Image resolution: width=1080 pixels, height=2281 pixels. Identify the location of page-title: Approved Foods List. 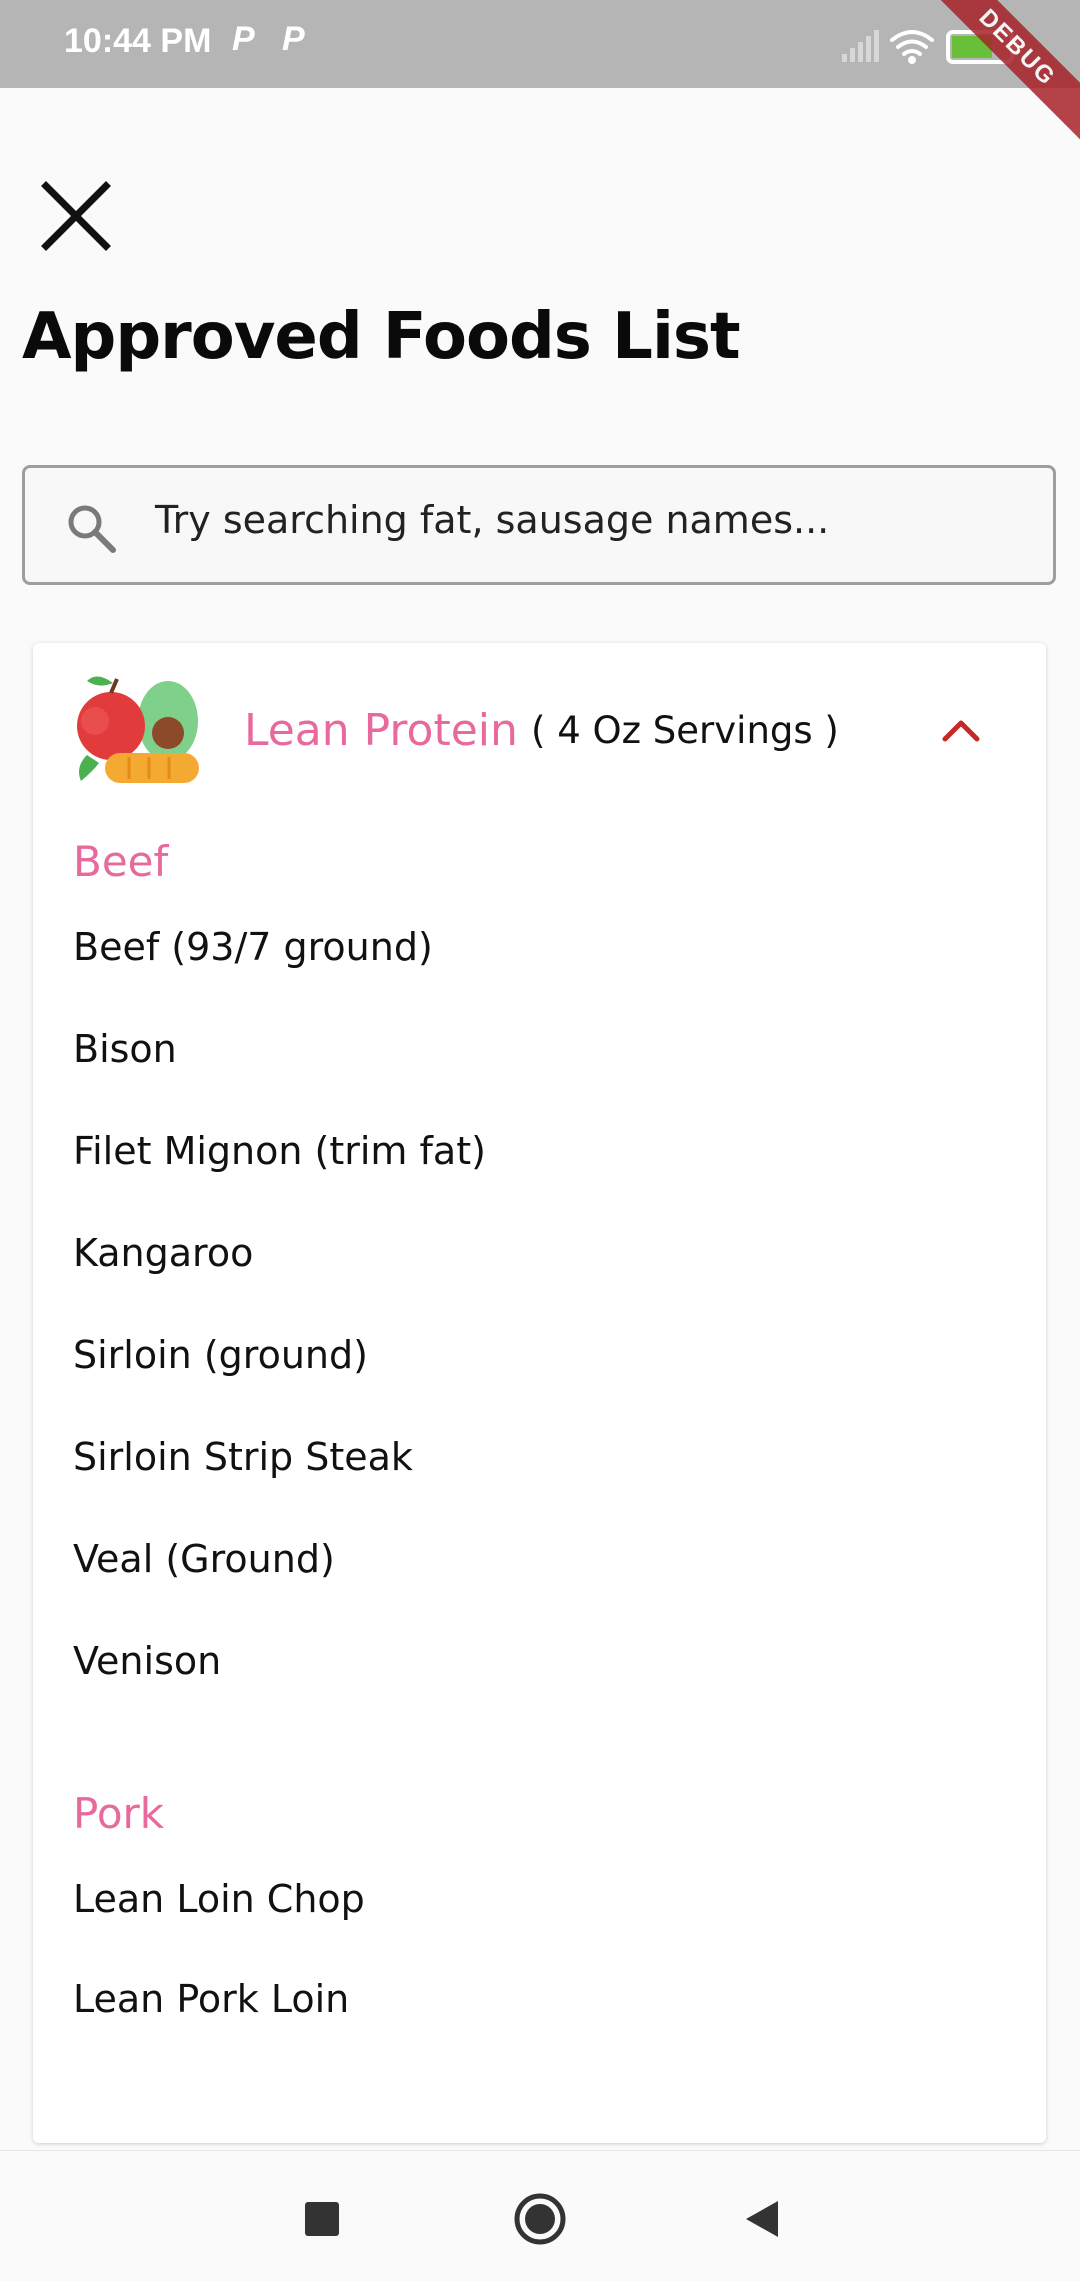
(381, 337).